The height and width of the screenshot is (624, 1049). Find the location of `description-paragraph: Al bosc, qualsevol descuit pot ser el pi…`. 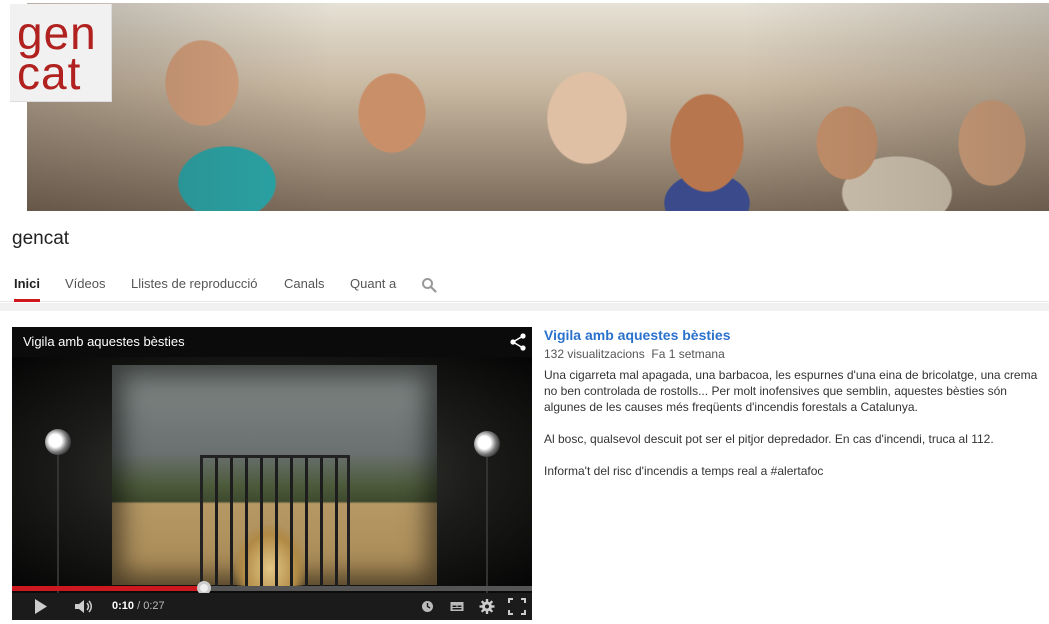

description-paragraph: Al bosc, qualsevol descuit pot ser el pi… is located at coordinates (769, 439).